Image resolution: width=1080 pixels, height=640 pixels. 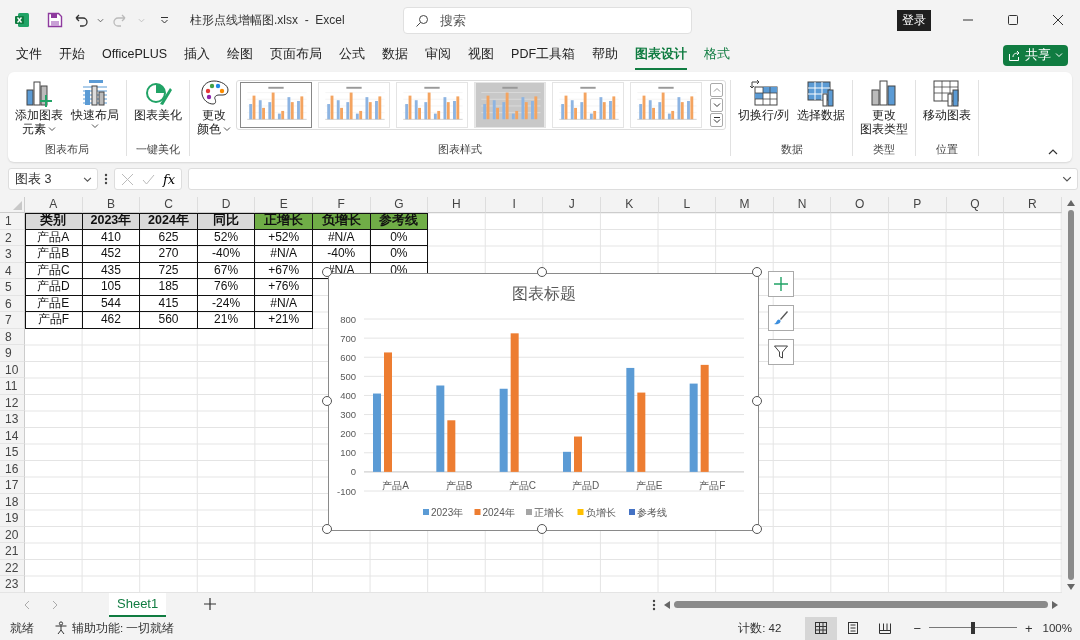 I want to click on arrow-up-icon, so click(x=1071, y=203).